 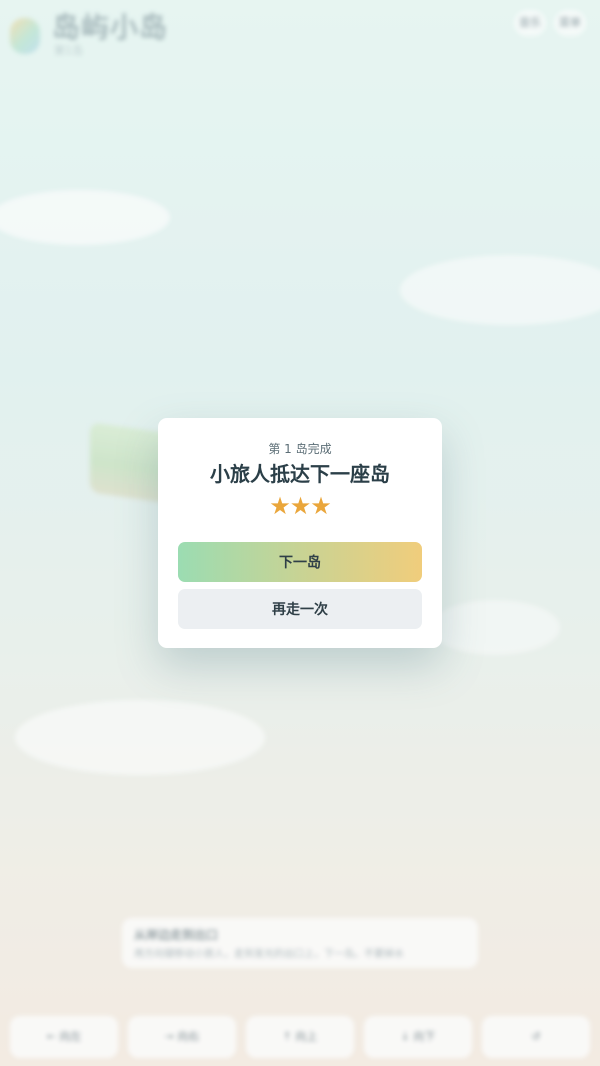 What do you see at coordinates (300, 474) in the screenshot?
I see `level-complete-title: 小旅人抵达下一座岛` at bounding box center [300, 474].